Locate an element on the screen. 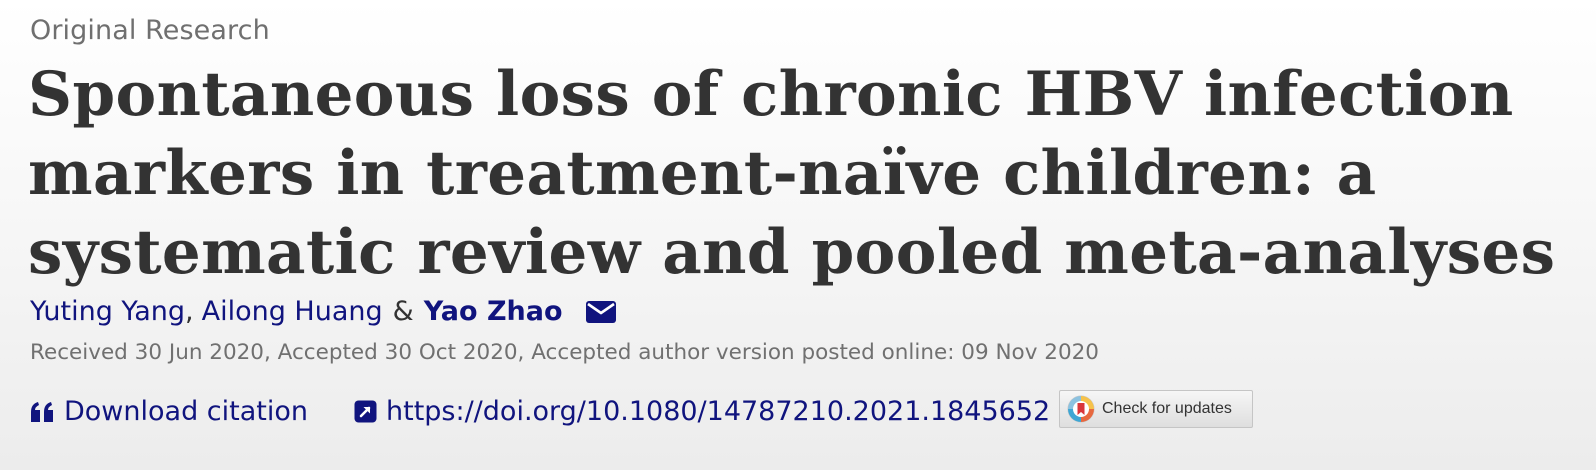 This screenshot has width=1596, height=470. title-line: markers in treatment-naïve children: a is located at coordinates (702, 173).